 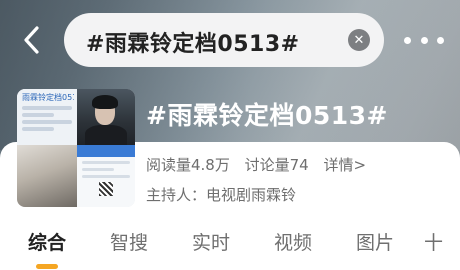 What do you see at coordinates (276, 165) in the screenshot?
I see `discussion-count: 讨论量74` at bounding box center [276, 165].